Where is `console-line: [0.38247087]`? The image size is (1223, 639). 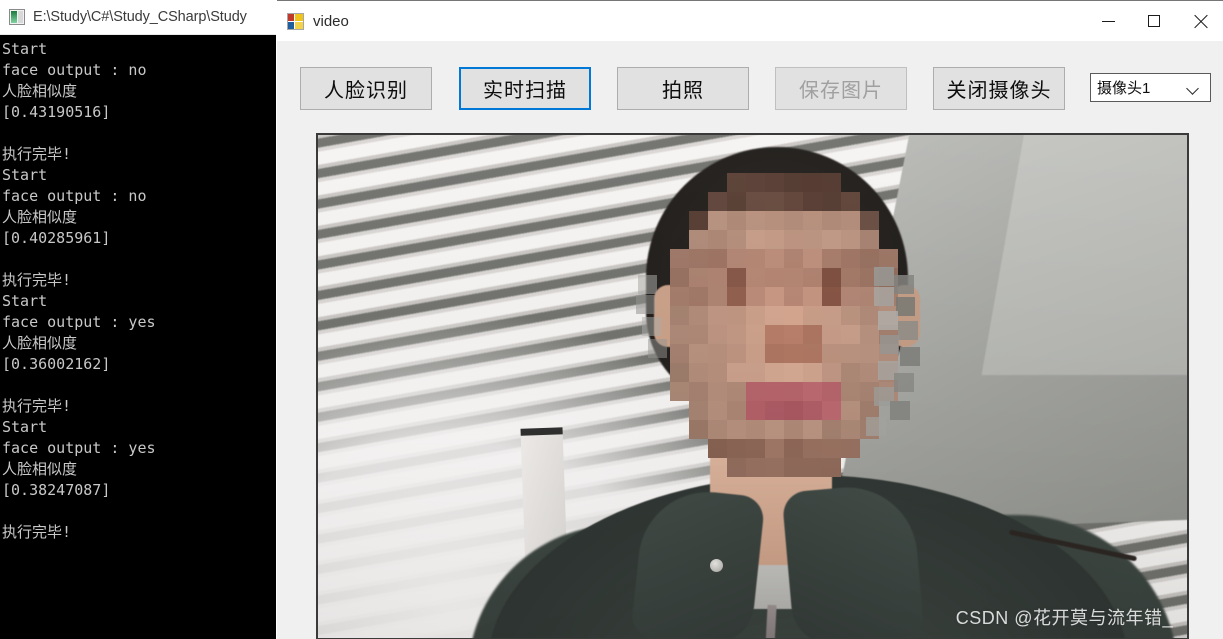 console-line: [0.38247087] is located at coordinates (56, 490).